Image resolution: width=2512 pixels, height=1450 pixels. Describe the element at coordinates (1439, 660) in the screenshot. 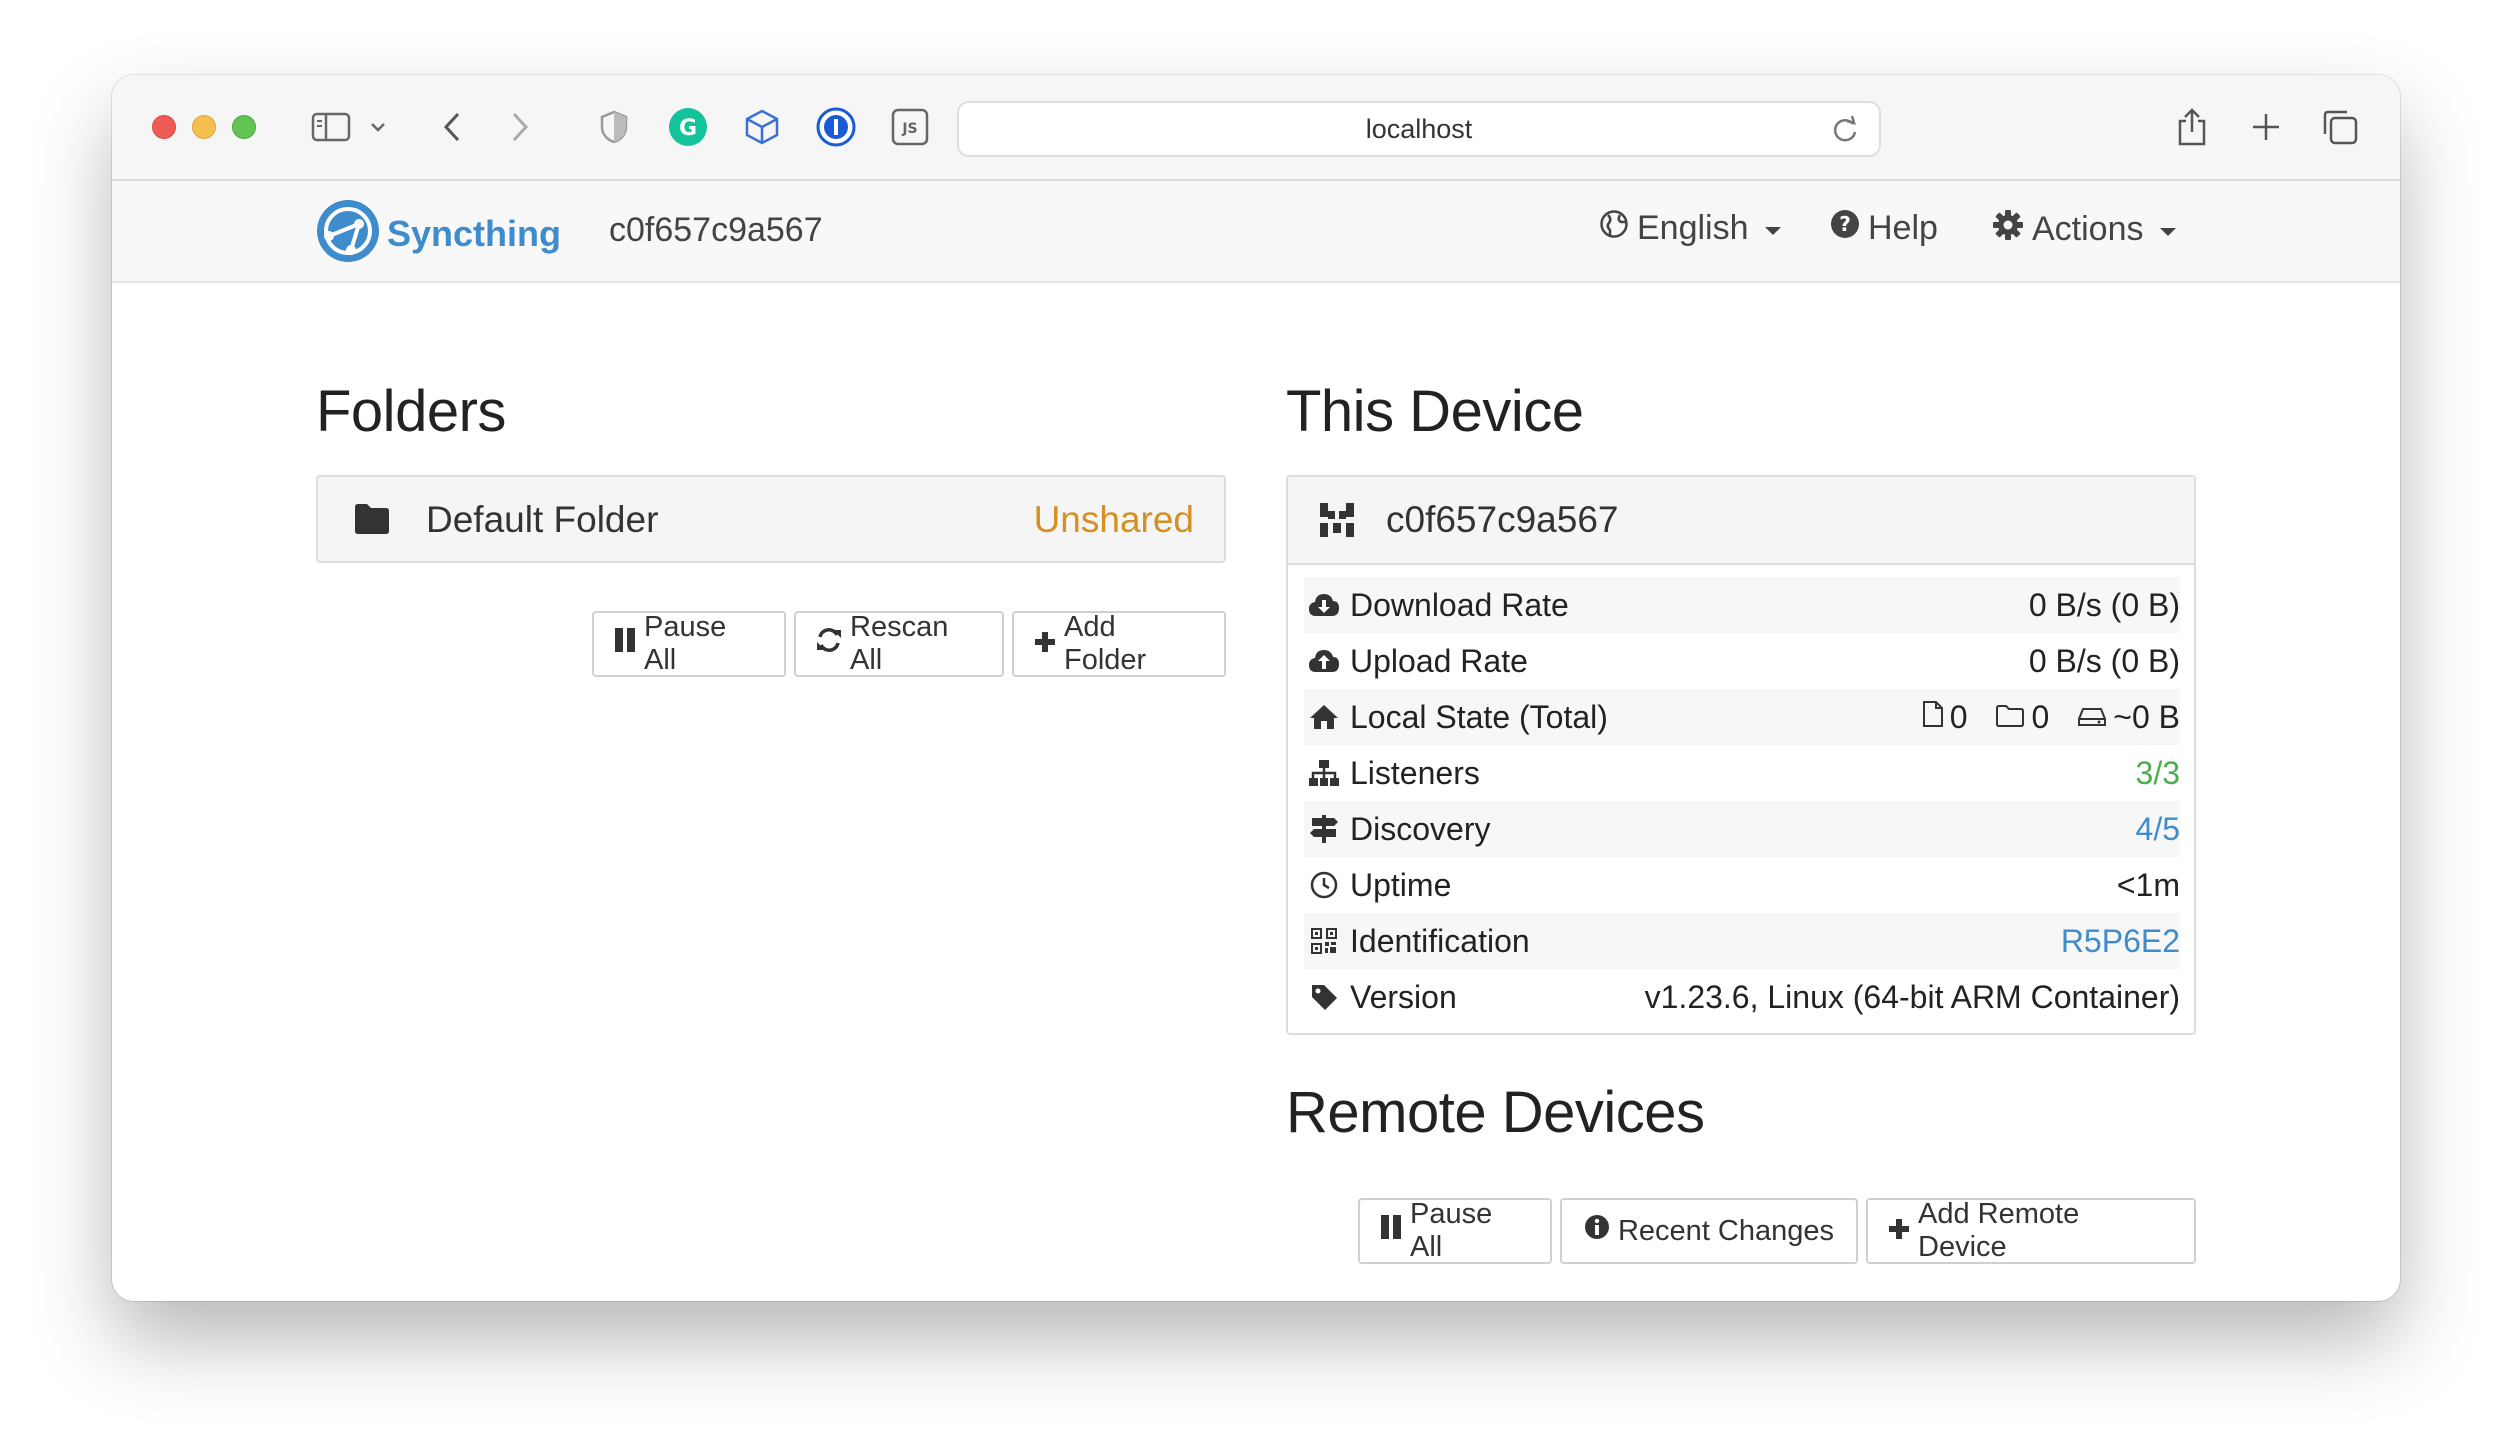

I see `stat-label: Upload Rate` at that location.